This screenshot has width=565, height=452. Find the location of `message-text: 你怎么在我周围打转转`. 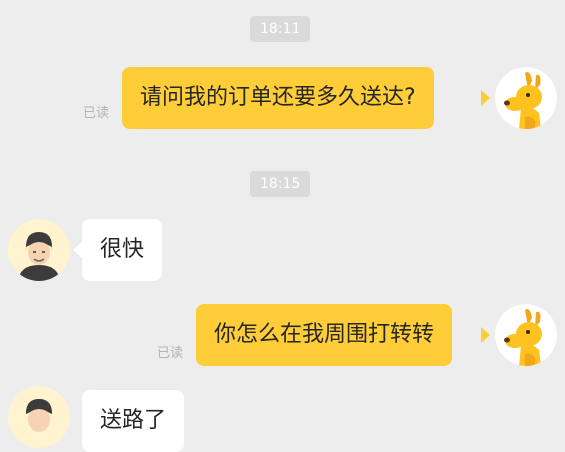

message-text: 你怎么在我周围打转转 is located at coordinates (324, 334).